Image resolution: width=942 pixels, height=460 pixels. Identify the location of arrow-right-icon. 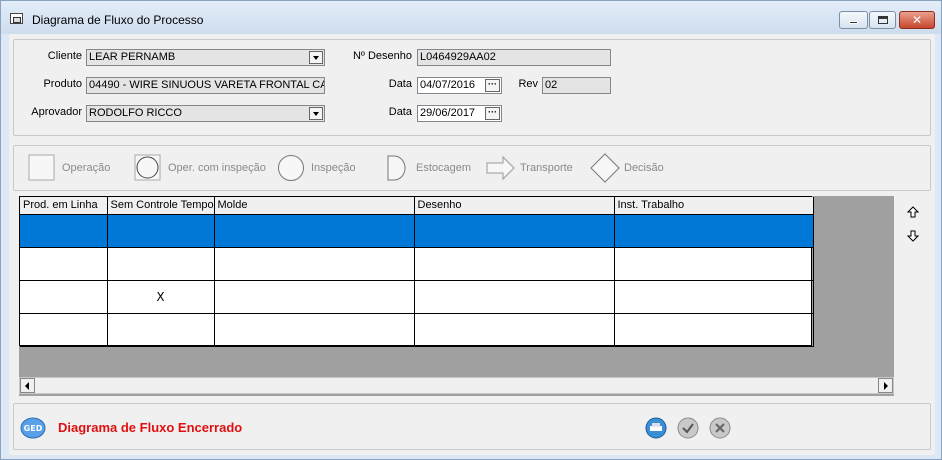
(500, 168).